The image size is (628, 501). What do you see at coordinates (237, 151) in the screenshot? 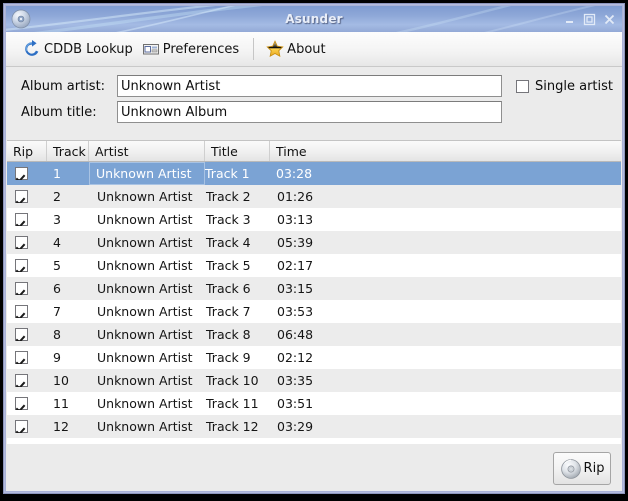
I see `column-header-title: Title` at bounding box center [237, 151].